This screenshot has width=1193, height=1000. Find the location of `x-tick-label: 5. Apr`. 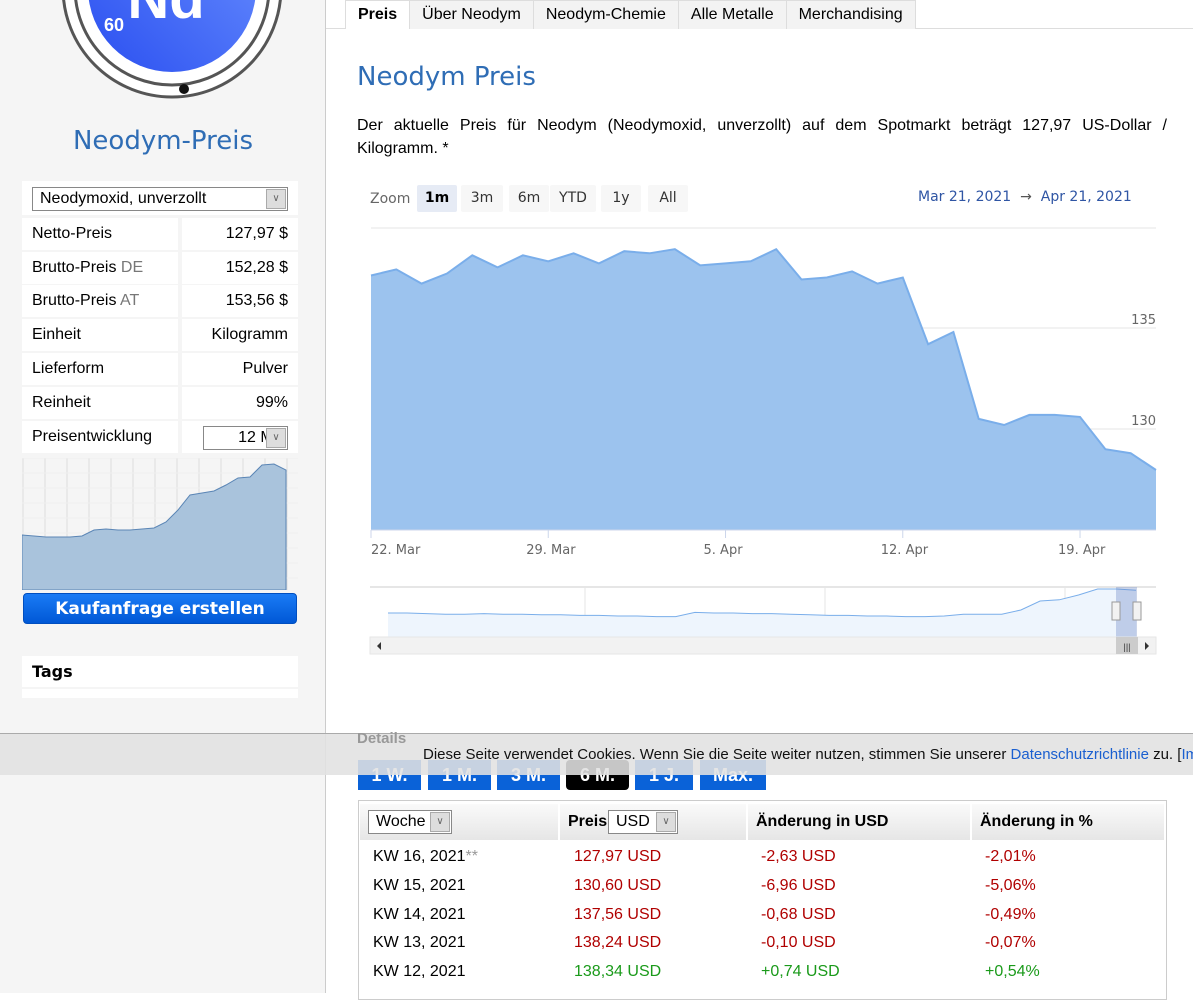

x-tick-label: 5. Apr is located at coordinates (724, 550).